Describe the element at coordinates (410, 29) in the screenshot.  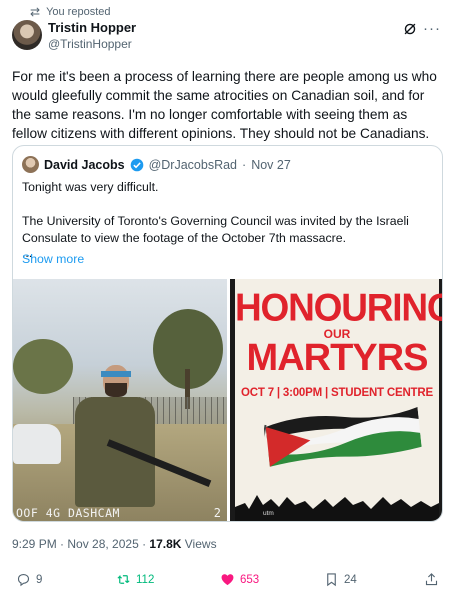
I see `grok-icon` at that location.